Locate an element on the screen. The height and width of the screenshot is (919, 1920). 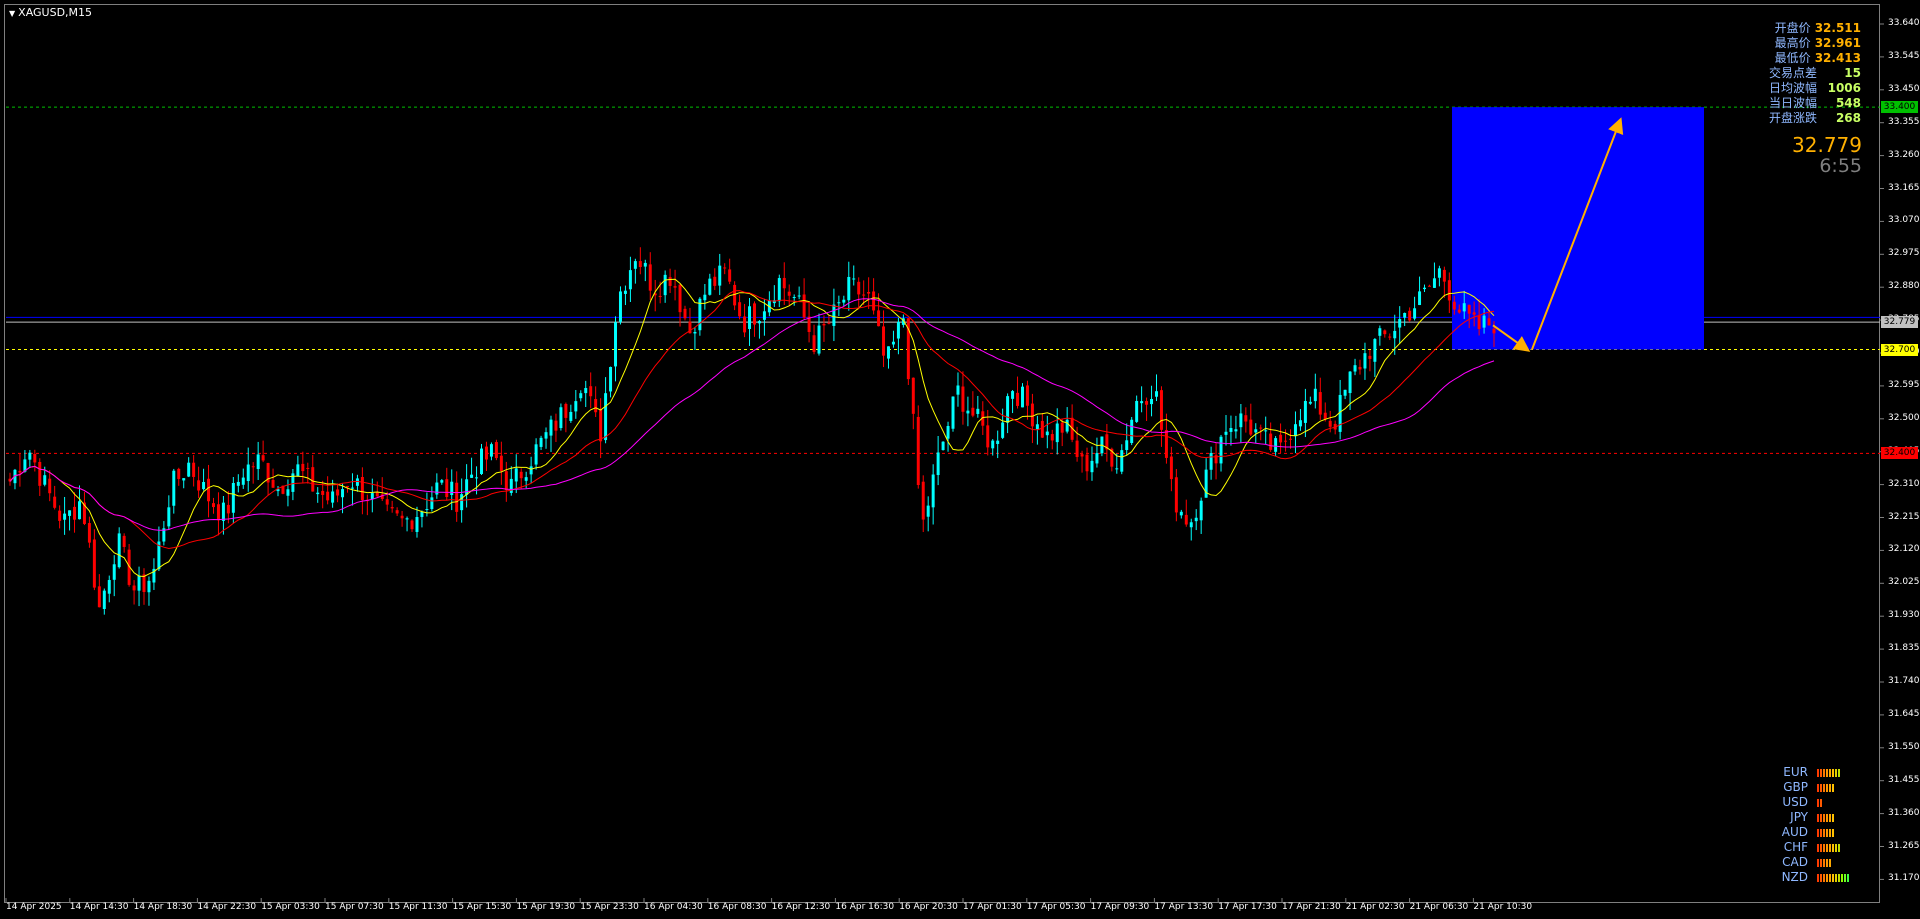
currency-row: GBP is located at coordinates (1810, 787).